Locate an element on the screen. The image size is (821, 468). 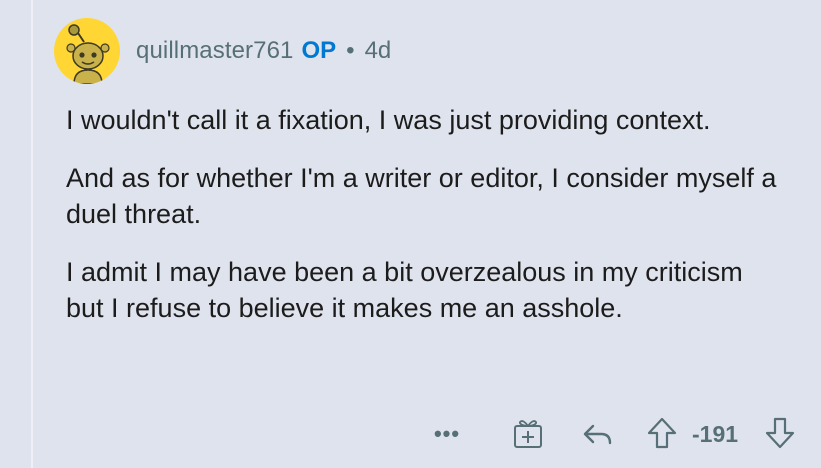
reply-button is located at coordinates (598, 434).